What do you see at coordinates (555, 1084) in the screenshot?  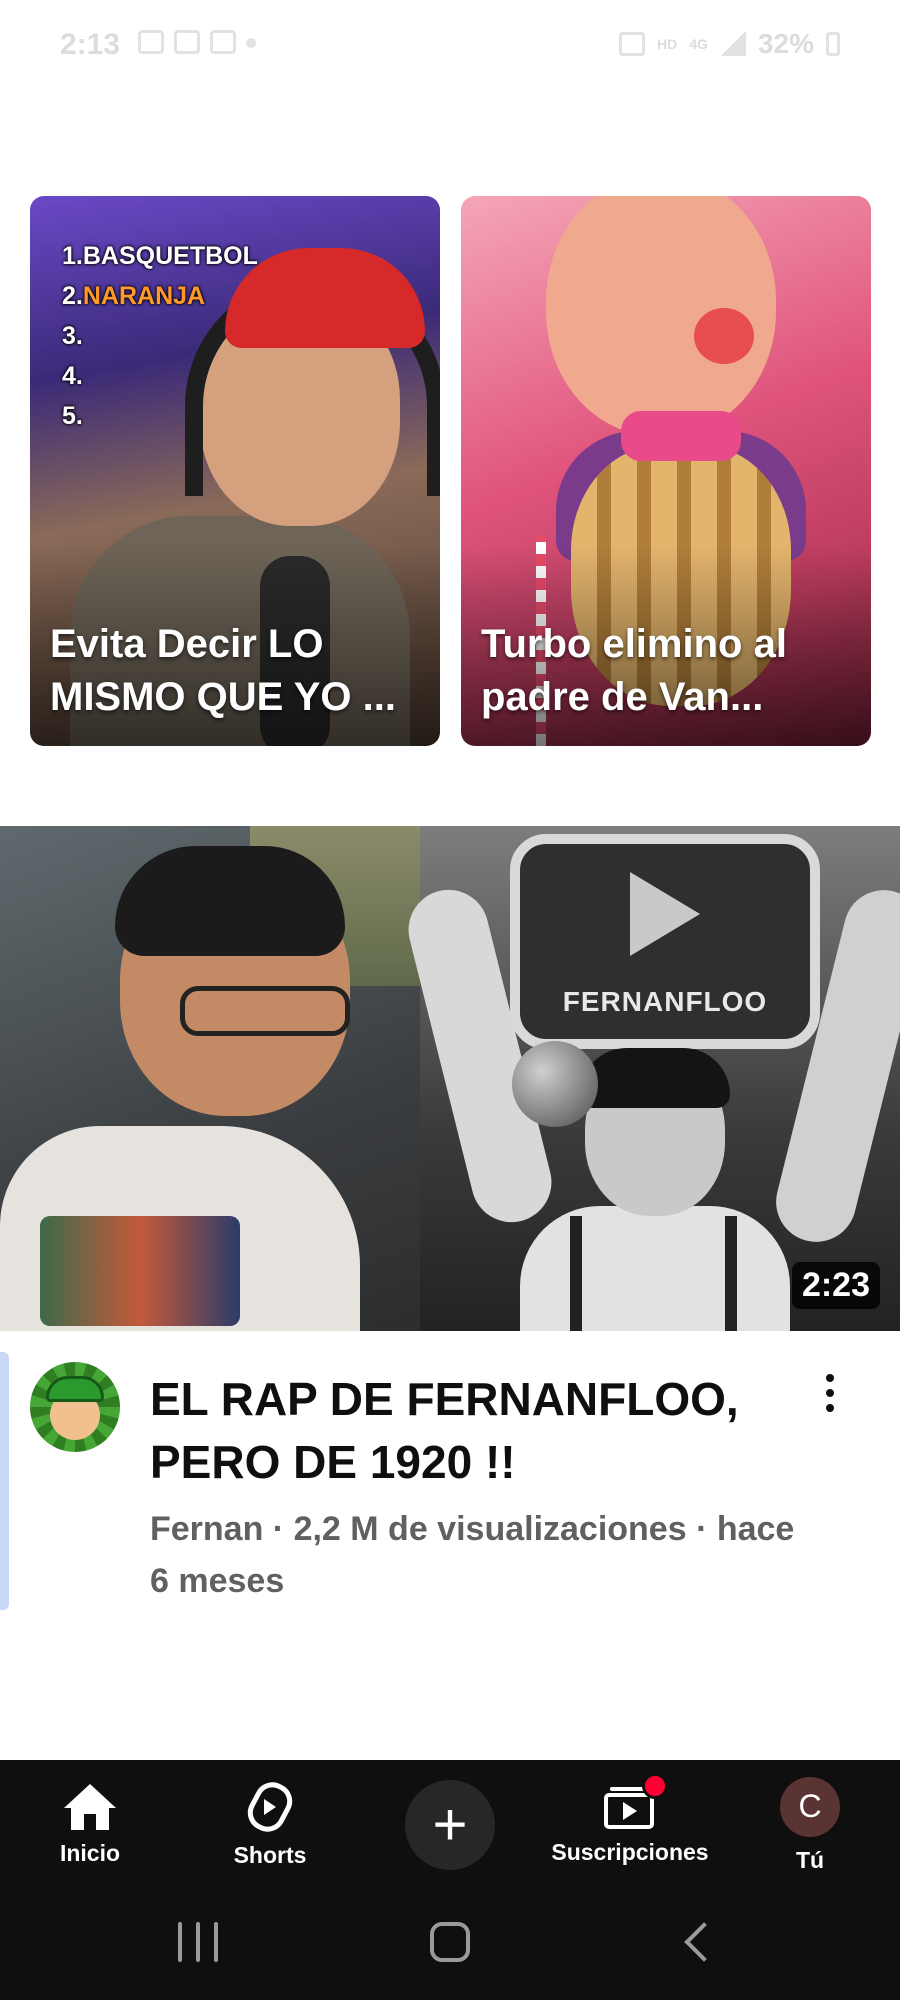 I see `ball-graphic` at bounding box center [555, 1084].